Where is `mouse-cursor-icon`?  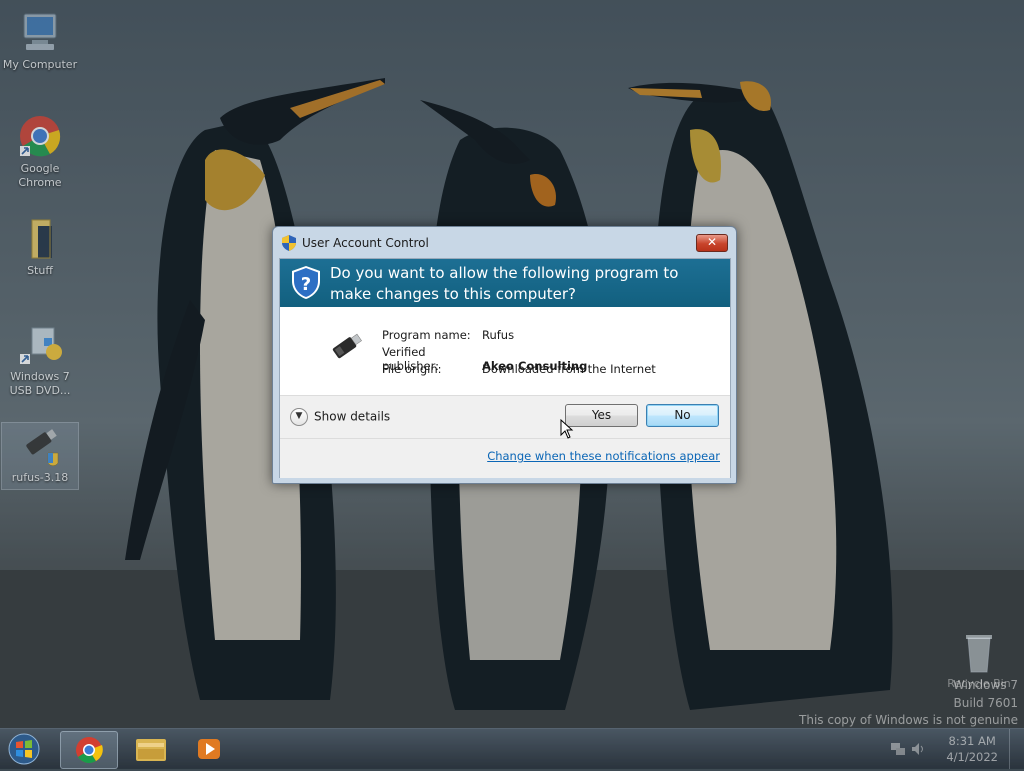 mouse-cursor-icon is located at coordinates (567, 429).